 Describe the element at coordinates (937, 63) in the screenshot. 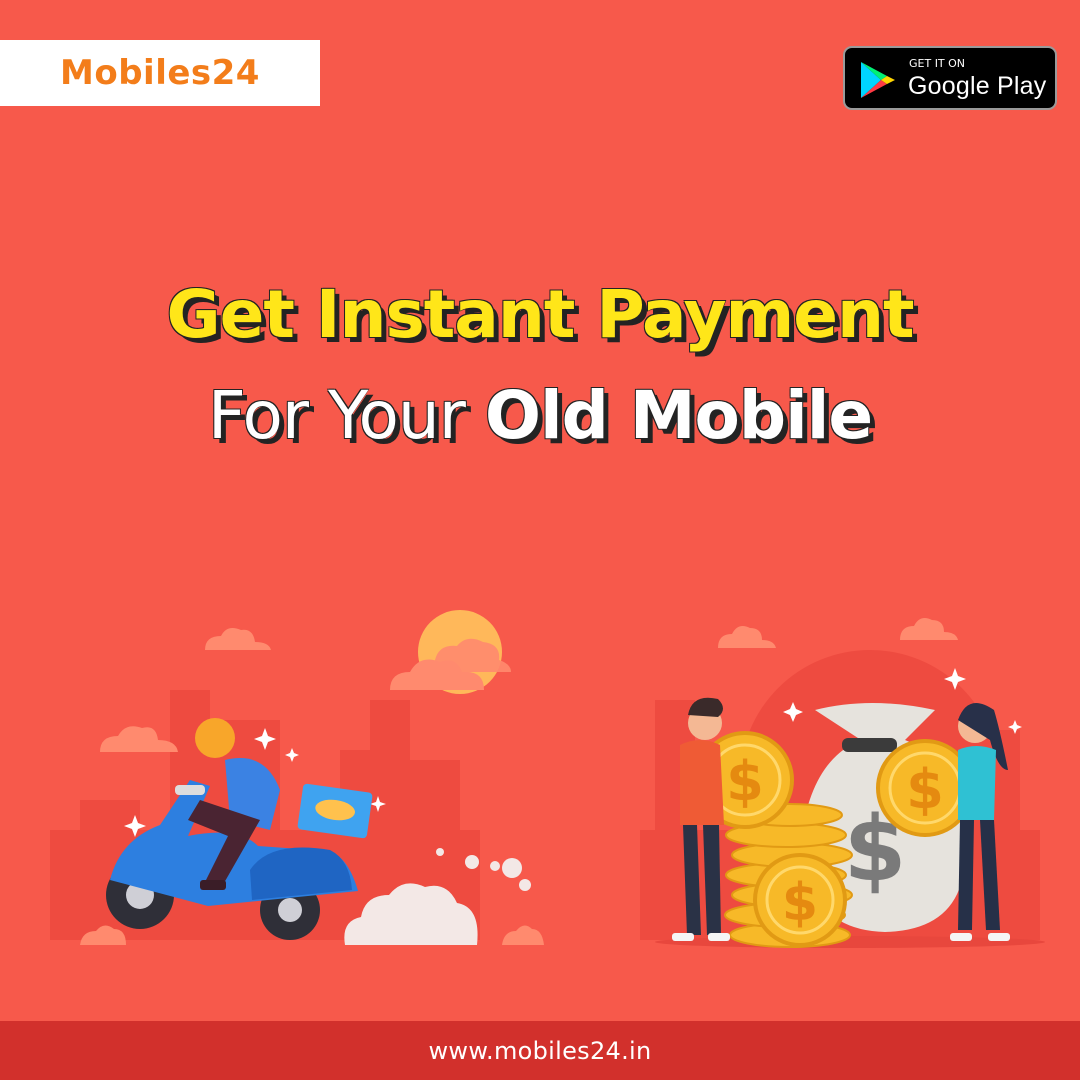

I see `badge-top-text: GET IT ON` at that location.